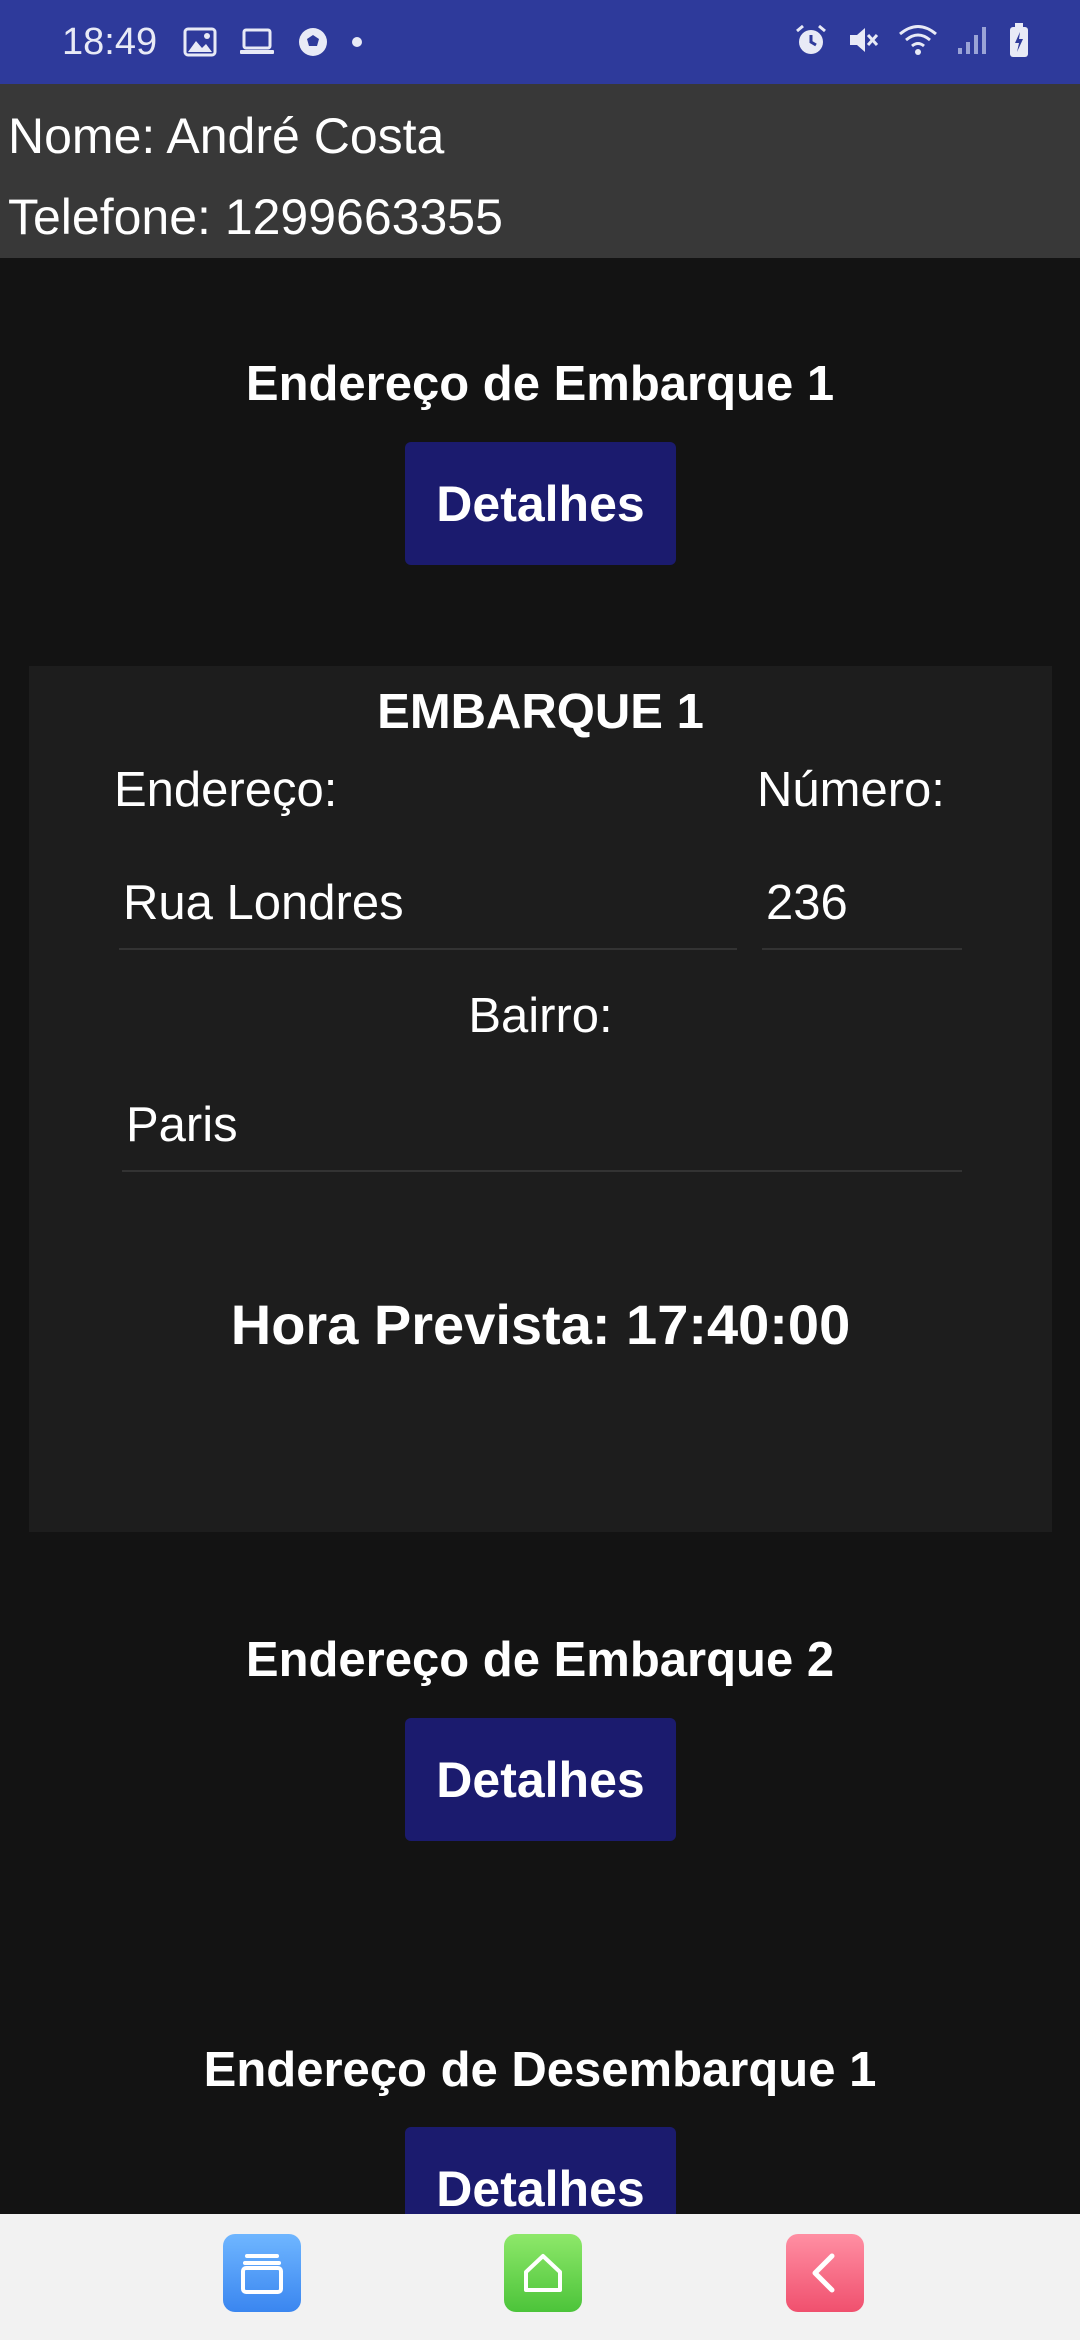  What do you see at coordinates (540, 1660) in the screenshot?
I see `section-title-embarque-2: Endereço de Embarque 2` at bounding box center [540, 1660].